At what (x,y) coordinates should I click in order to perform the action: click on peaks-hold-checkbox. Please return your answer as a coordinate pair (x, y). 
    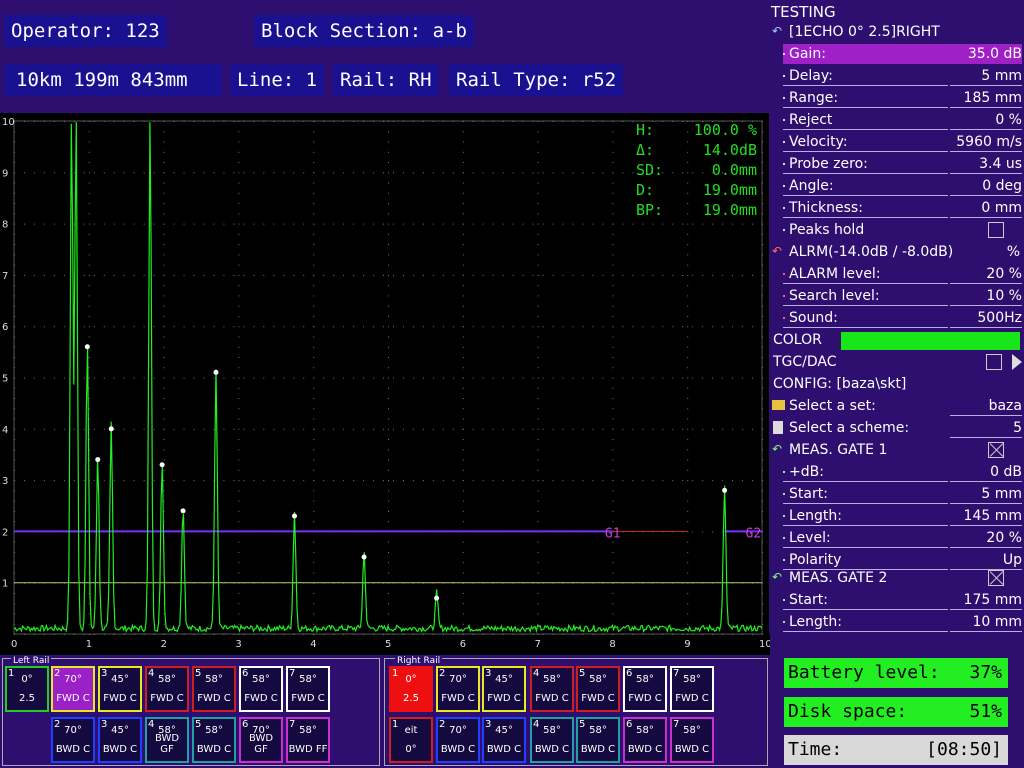
    Looking at the image, I should click on (996, 230).